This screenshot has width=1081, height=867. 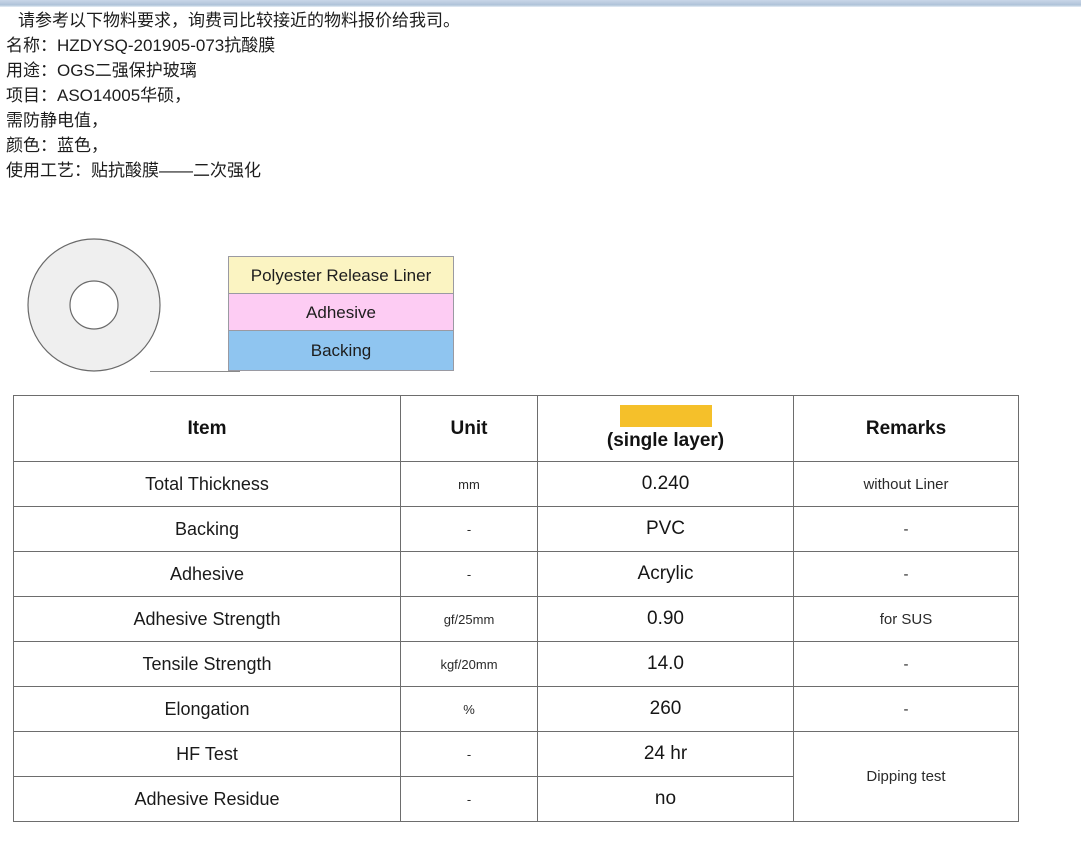 I want to click on cell-unit: %, so click(x=469, y=709).